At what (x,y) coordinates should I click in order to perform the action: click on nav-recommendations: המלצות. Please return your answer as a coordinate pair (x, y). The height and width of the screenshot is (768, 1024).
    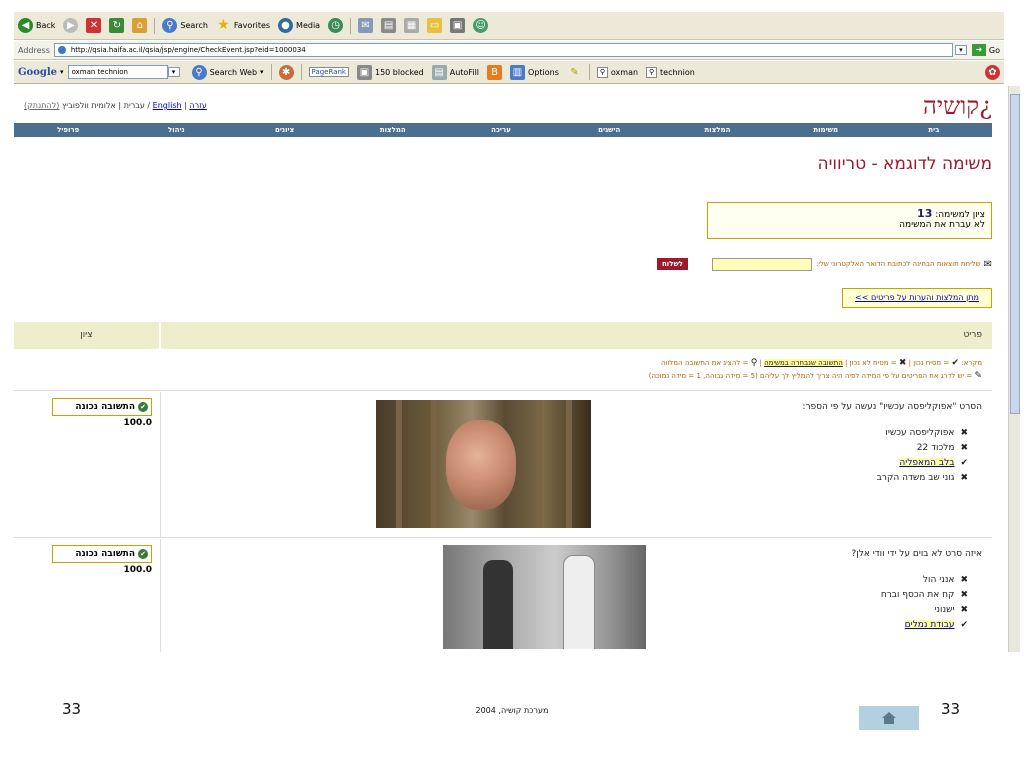
    Looking at the image, I should click on (717, 130).